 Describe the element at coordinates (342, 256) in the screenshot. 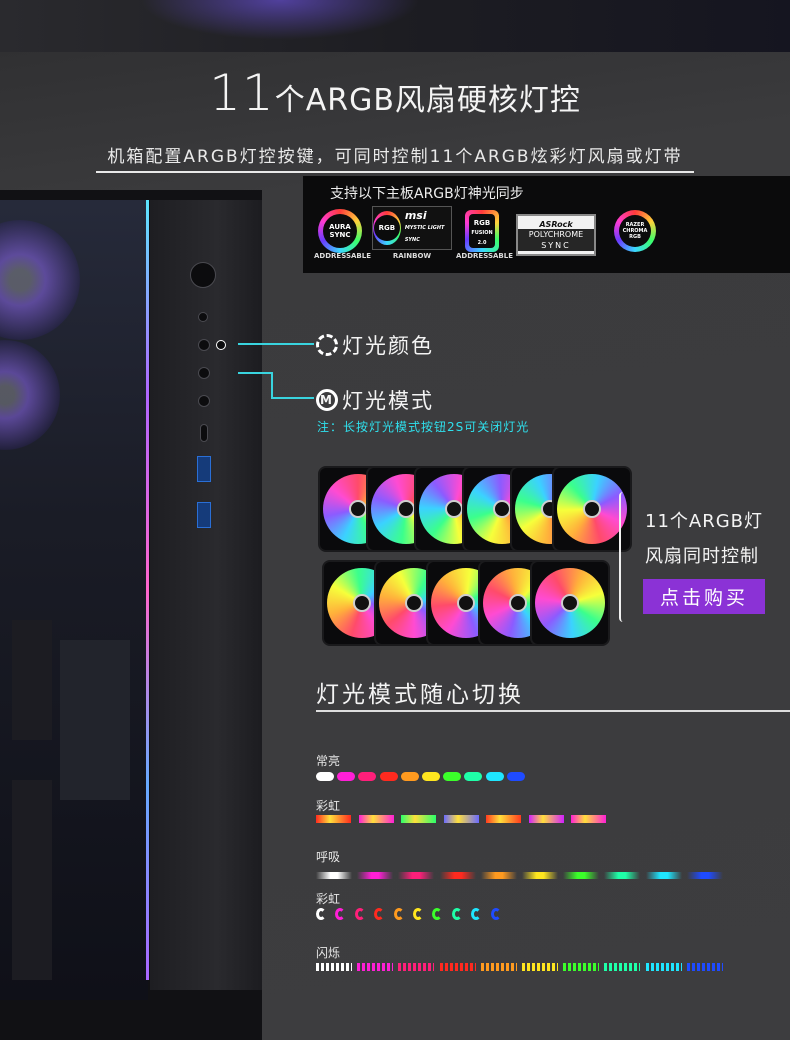

I see `badge-caption-asus: ADDRESSABLE` at that location.